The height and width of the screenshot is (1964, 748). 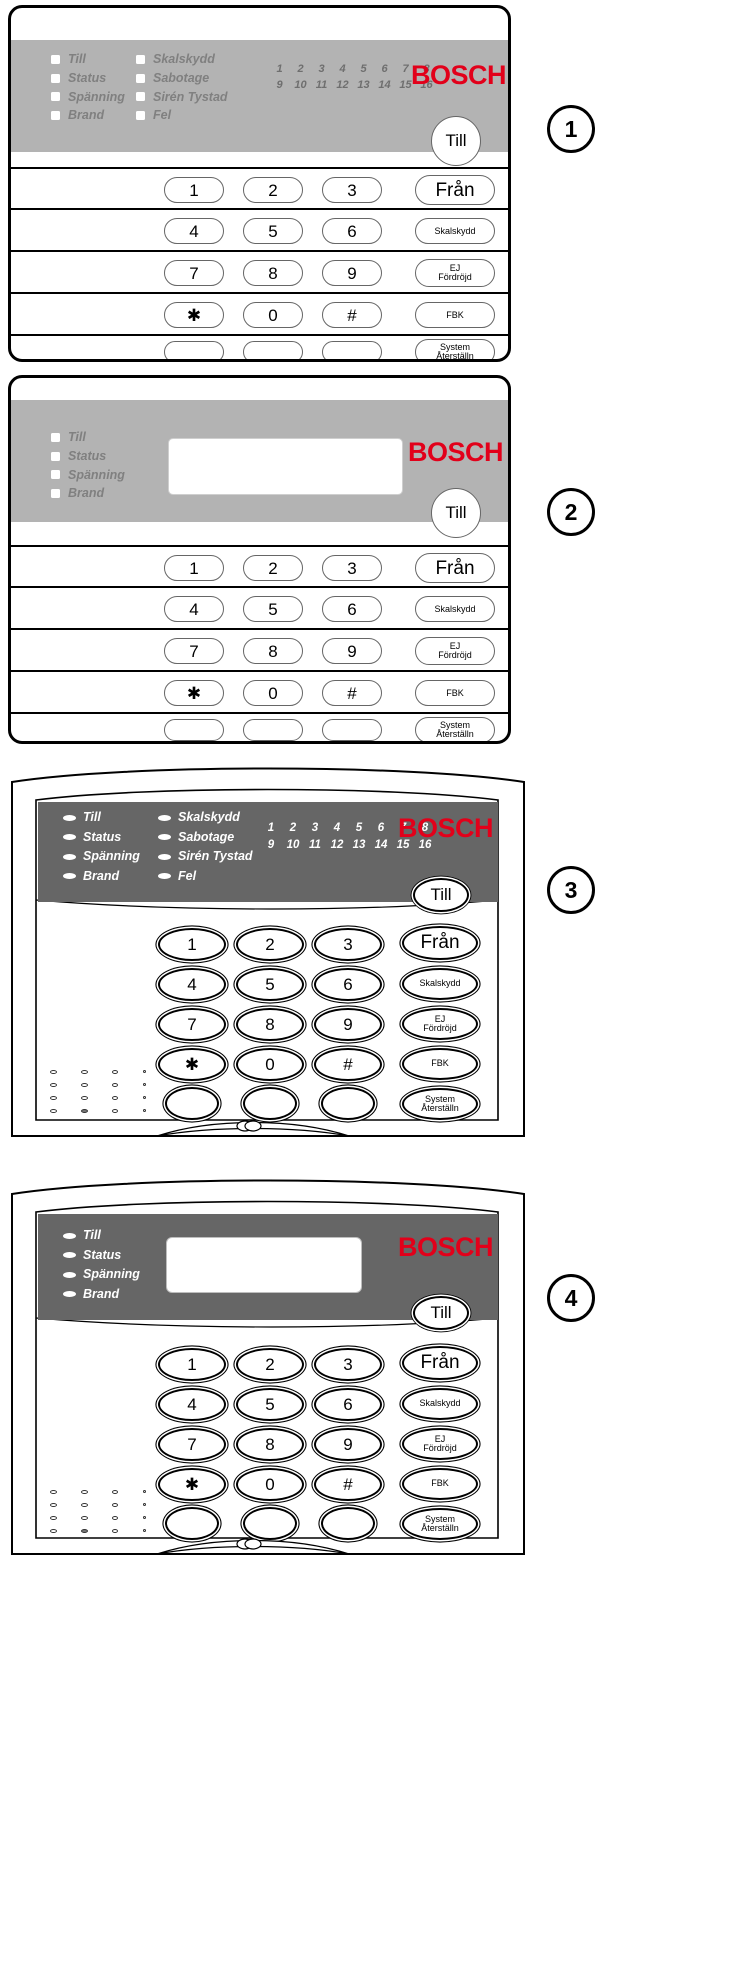 I want to click on key-label: Från, so click(x=455, y=568).